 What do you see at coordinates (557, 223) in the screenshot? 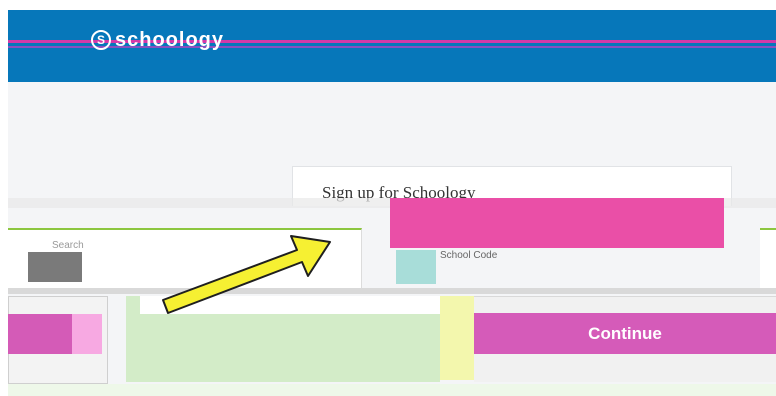
I see `highlighted-region` at bounding box center [557, 223].